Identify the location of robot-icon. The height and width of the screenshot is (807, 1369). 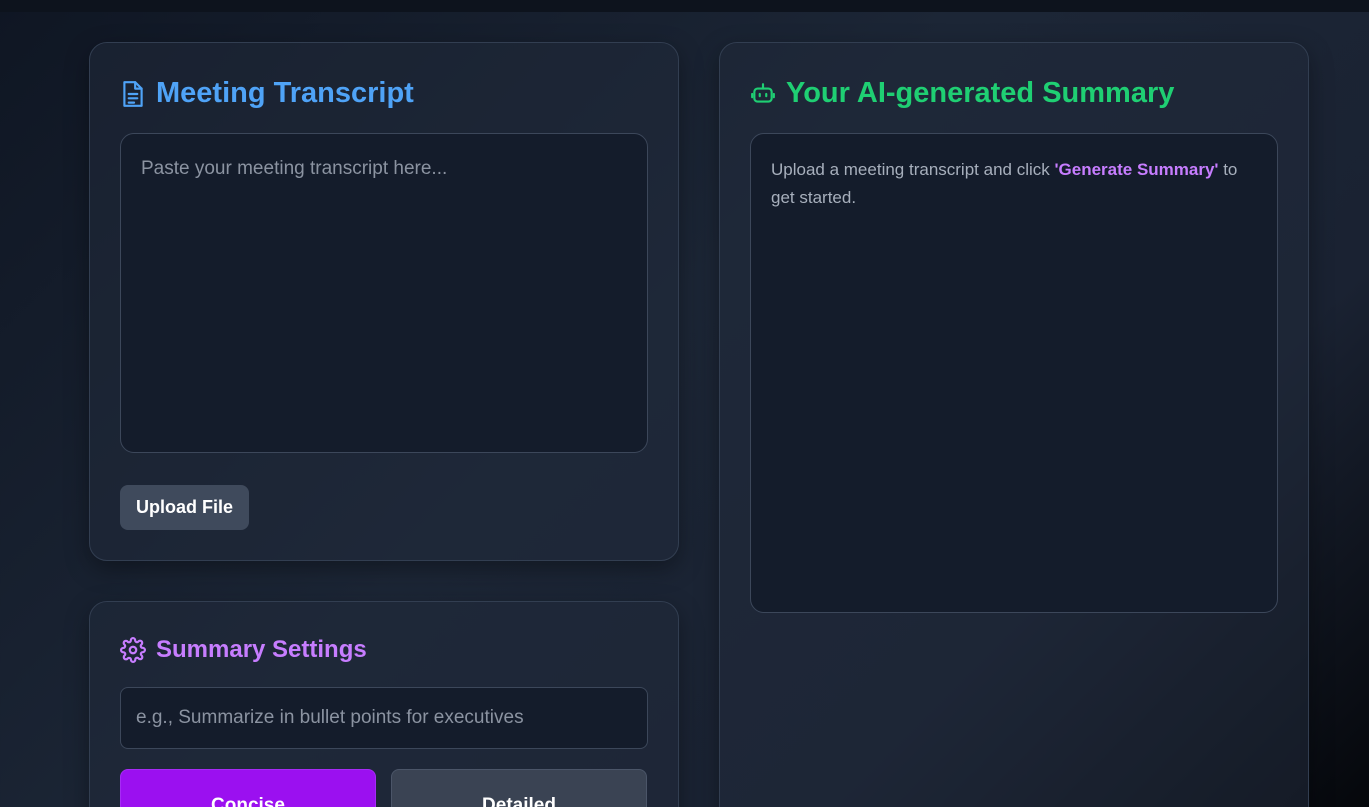
(763, 94).